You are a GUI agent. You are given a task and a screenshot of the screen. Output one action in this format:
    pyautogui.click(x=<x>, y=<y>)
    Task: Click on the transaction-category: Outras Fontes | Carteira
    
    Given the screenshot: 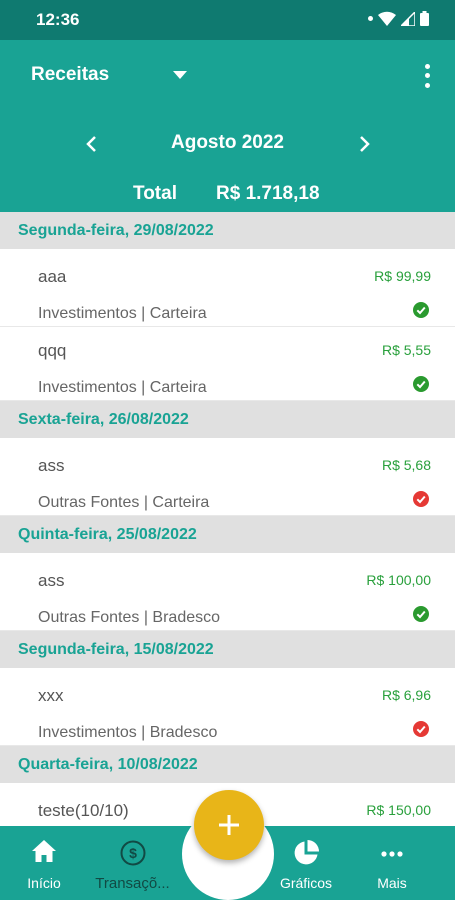 What is the action you would take?
    pyautogui.click(x=124, y=502)
    